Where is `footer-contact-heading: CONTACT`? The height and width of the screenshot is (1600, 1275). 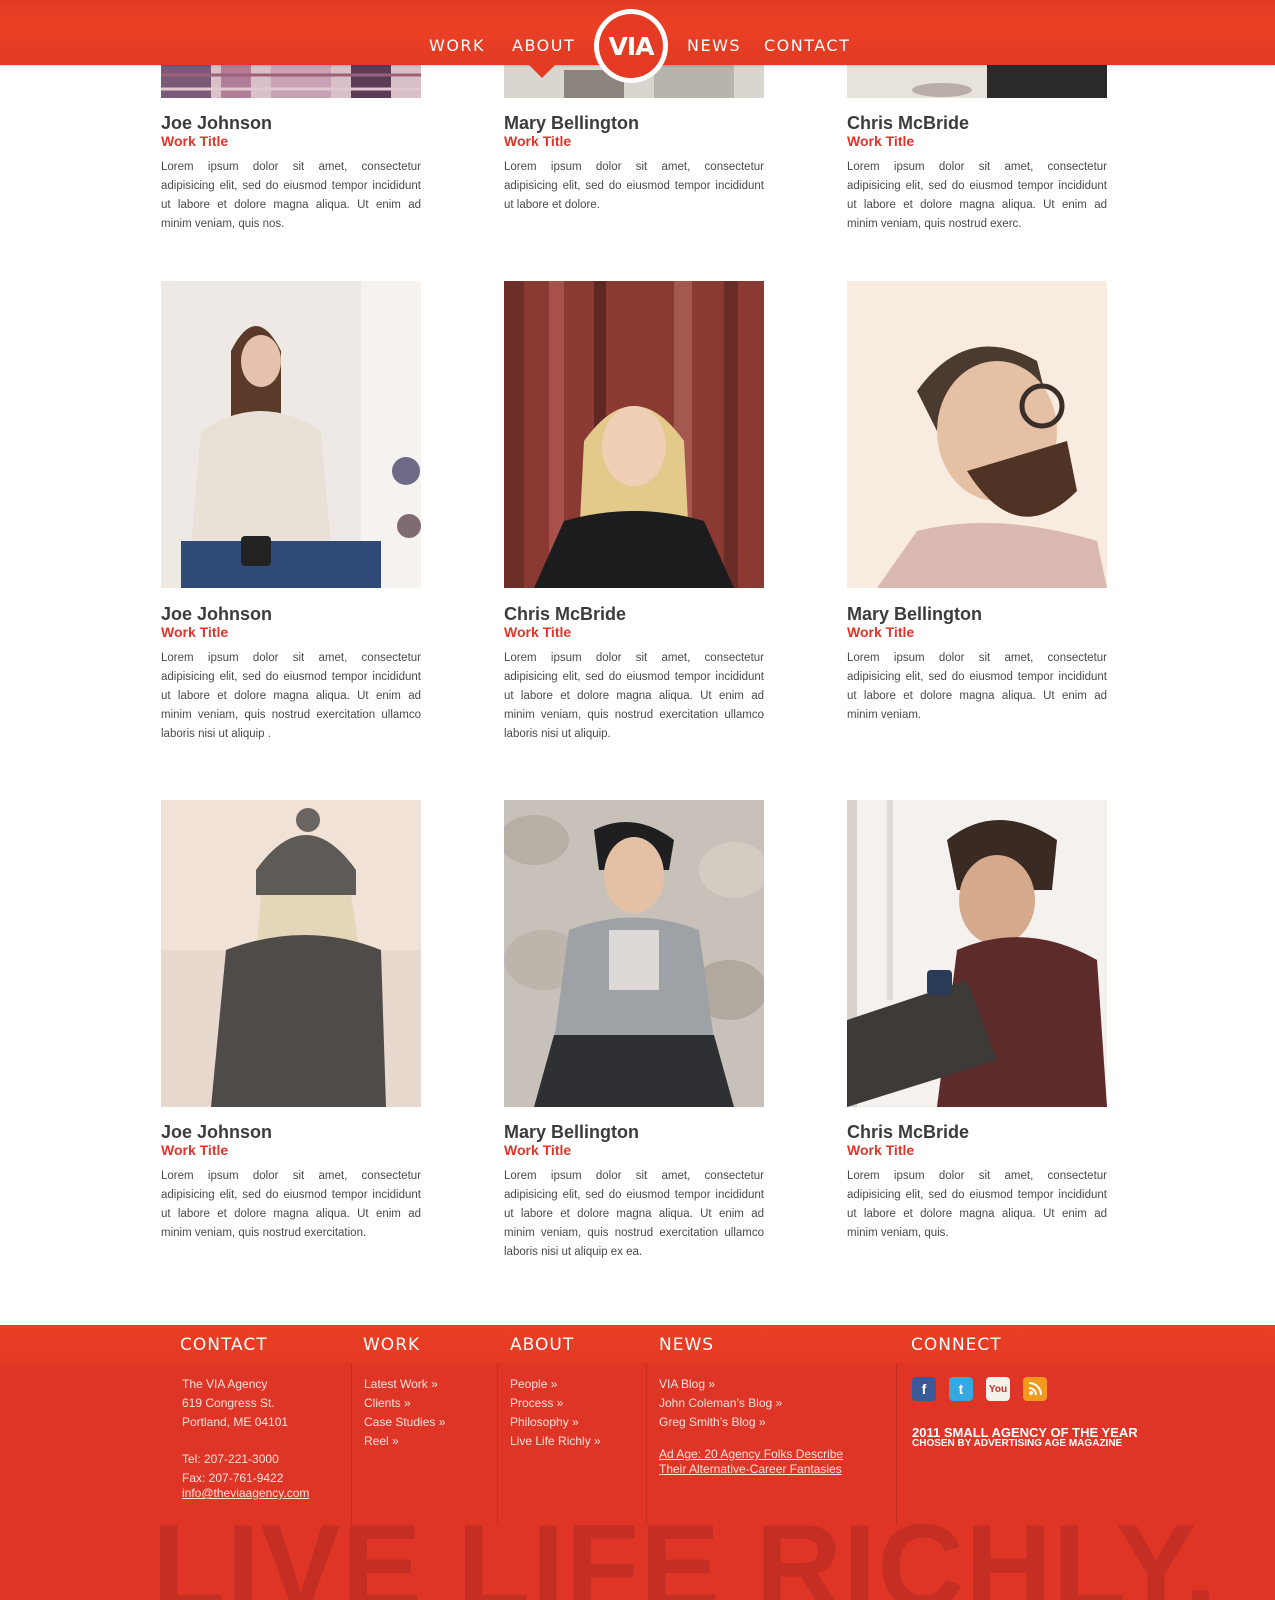 footer-contact-heading: CONTACT is located at coordinates (224, 1345).